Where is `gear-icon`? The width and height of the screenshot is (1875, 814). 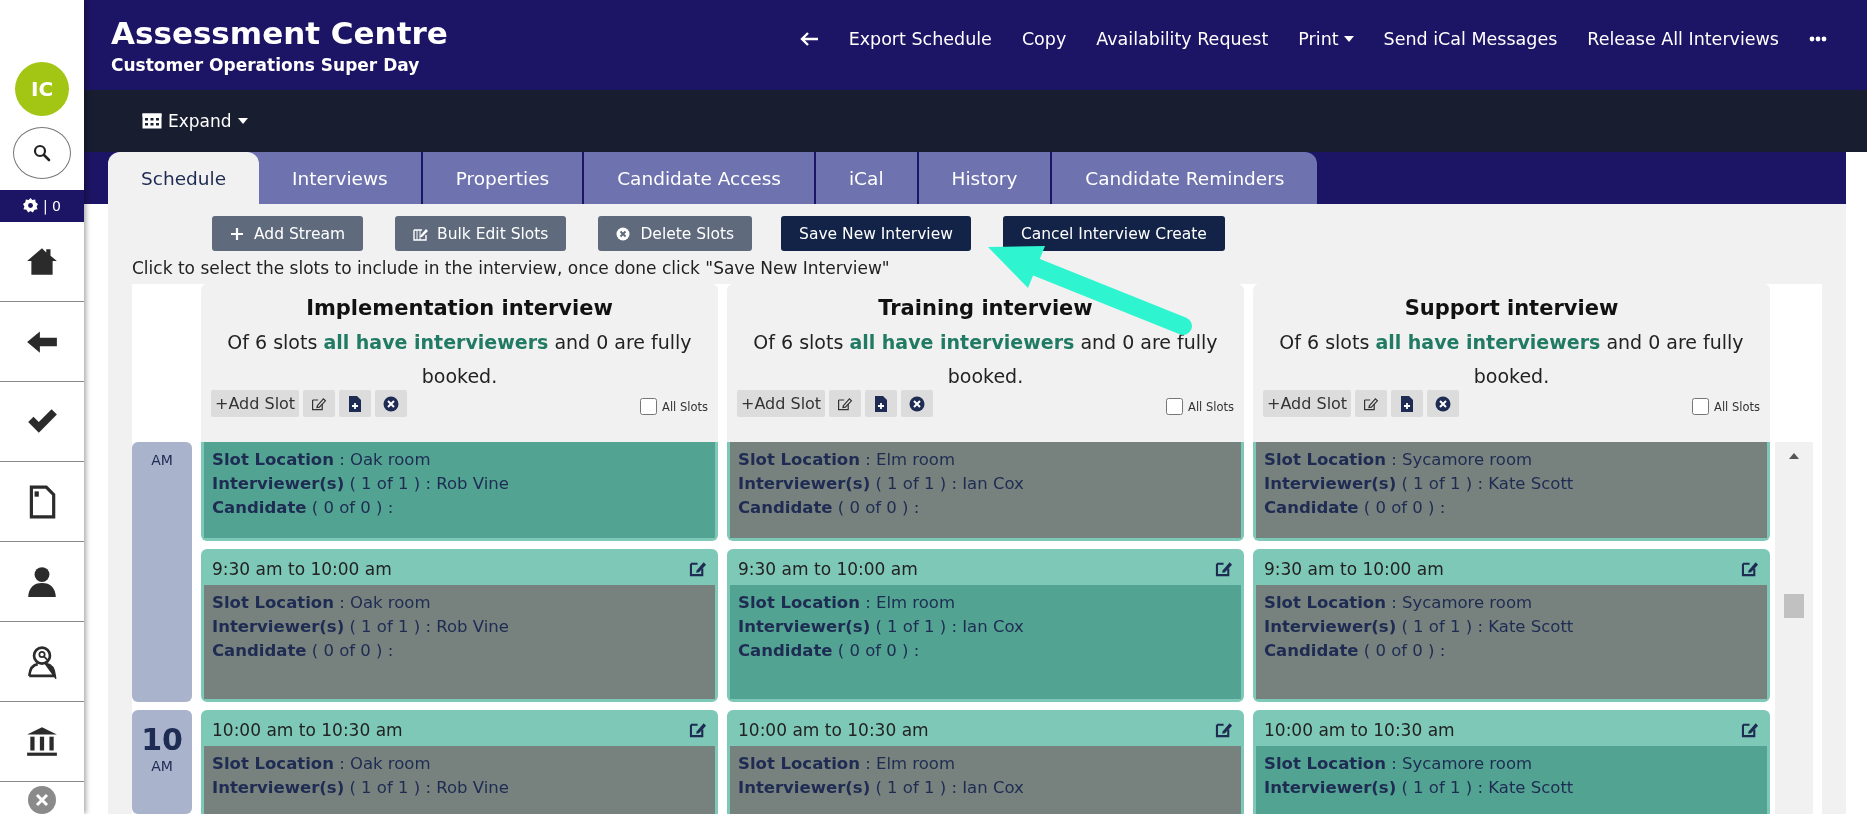
gear-icon is located at coordinates (30, 206).